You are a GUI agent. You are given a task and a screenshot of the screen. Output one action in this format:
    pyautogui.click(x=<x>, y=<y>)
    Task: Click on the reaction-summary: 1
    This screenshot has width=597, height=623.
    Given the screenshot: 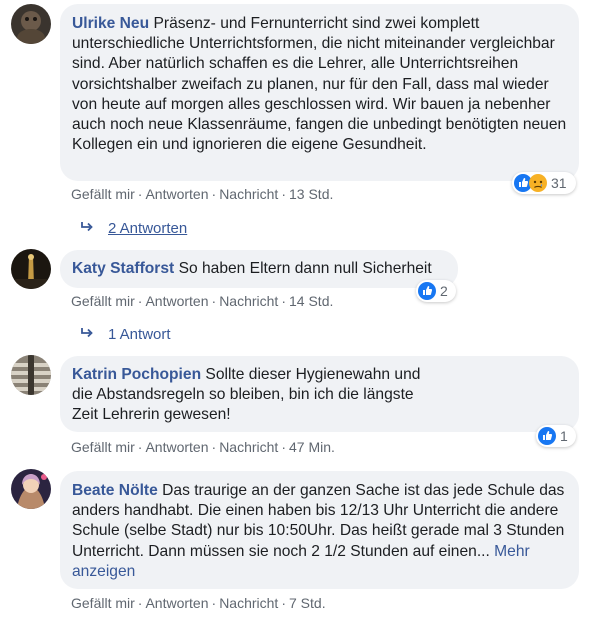 What is the action you would take?
    pyautogui.click(x=556, y=436)
    